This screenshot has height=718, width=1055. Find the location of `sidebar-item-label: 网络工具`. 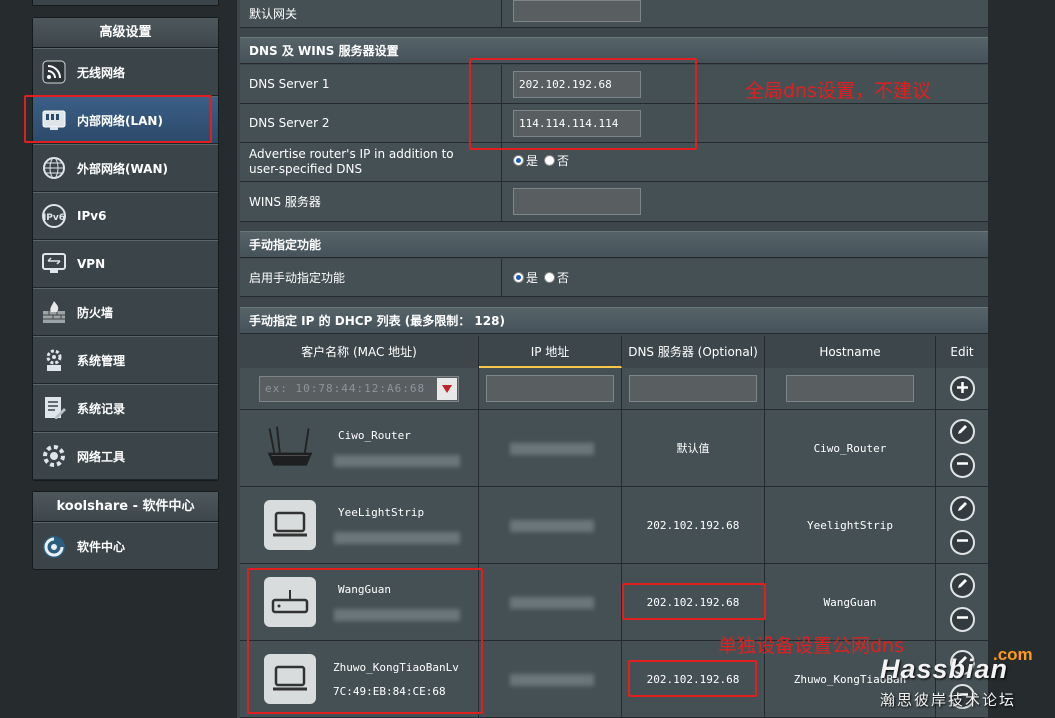

sidebar-item-label: 网络工具 is located at coordinates (101, 456).